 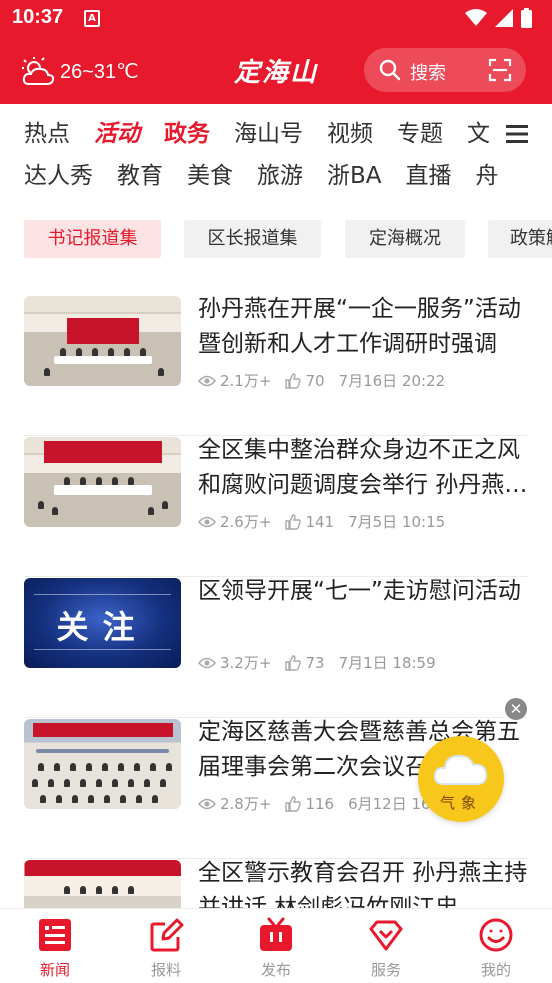 I want to click on edit-icon, so click(x=167, y=935).